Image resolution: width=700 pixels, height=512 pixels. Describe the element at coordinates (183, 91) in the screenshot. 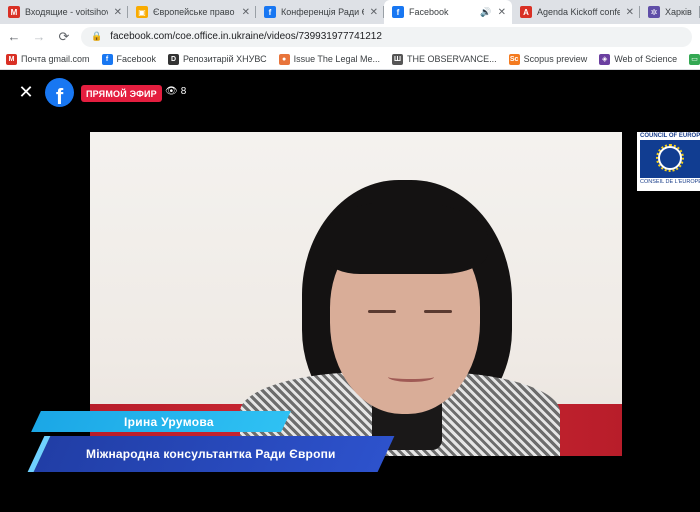

I see `viewer-count-value: 8` at that location.